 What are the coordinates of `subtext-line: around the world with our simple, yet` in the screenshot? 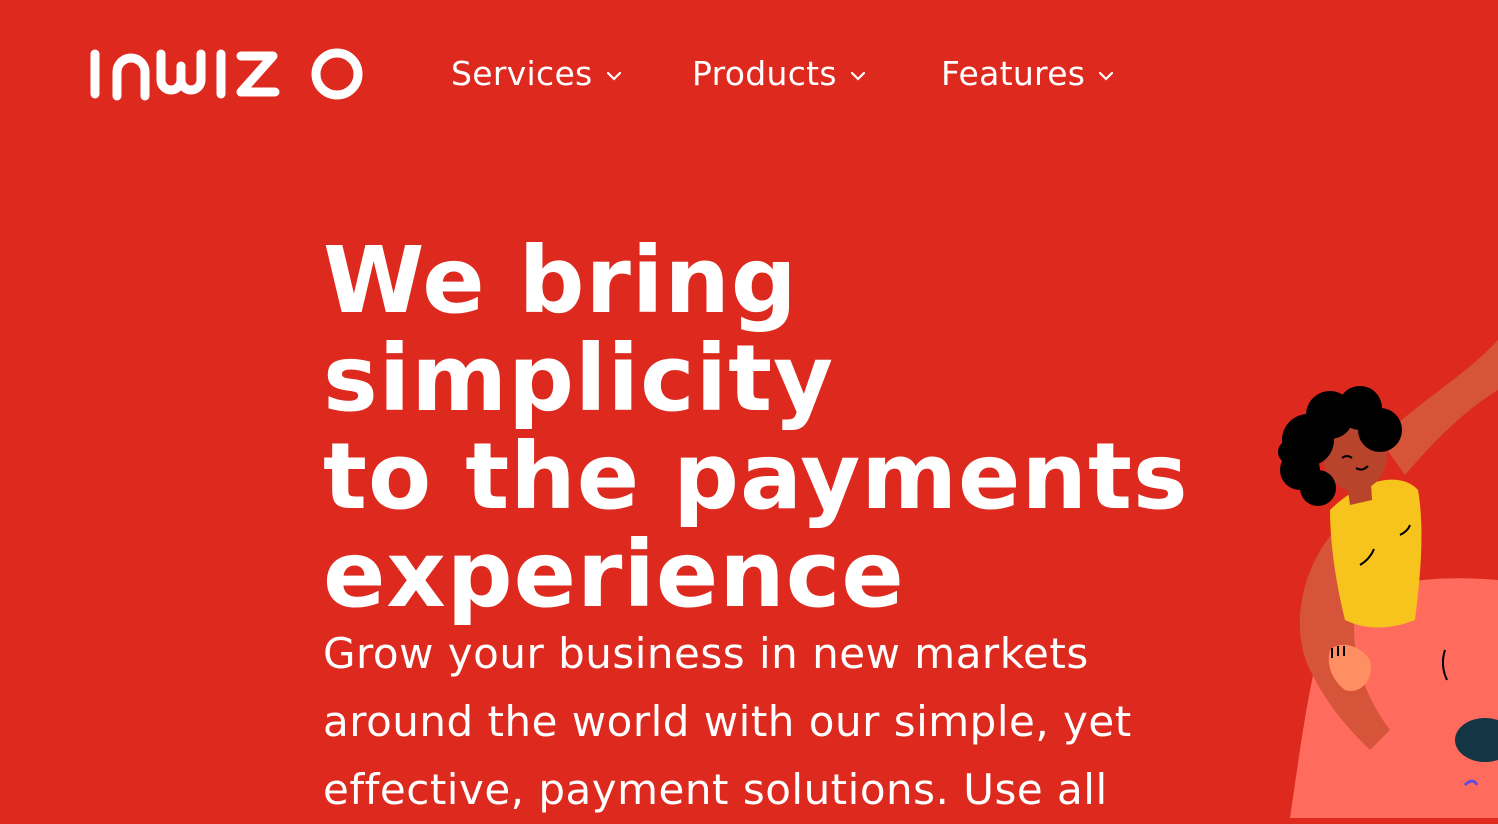 It's located at (727, 721).